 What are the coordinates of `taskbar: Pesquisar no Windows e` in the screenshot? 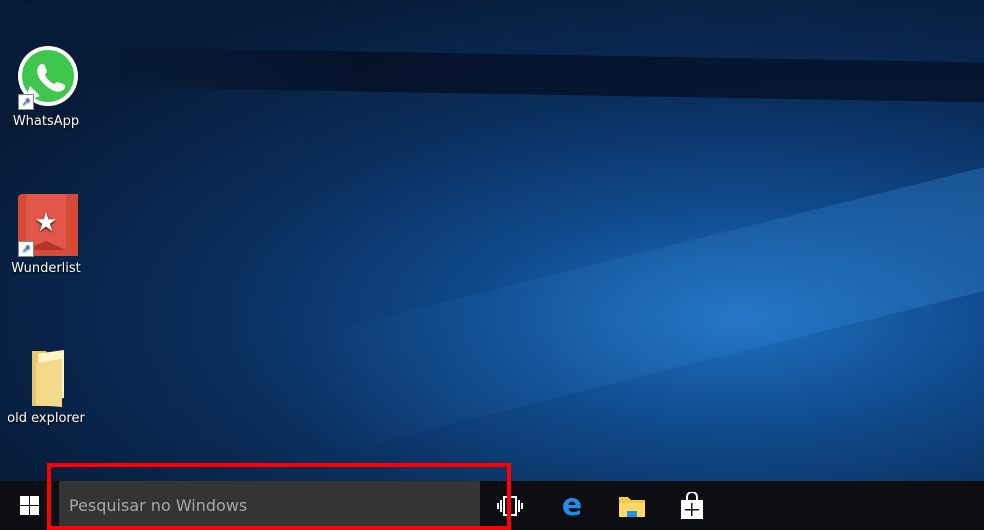 It's located at (492, 505).